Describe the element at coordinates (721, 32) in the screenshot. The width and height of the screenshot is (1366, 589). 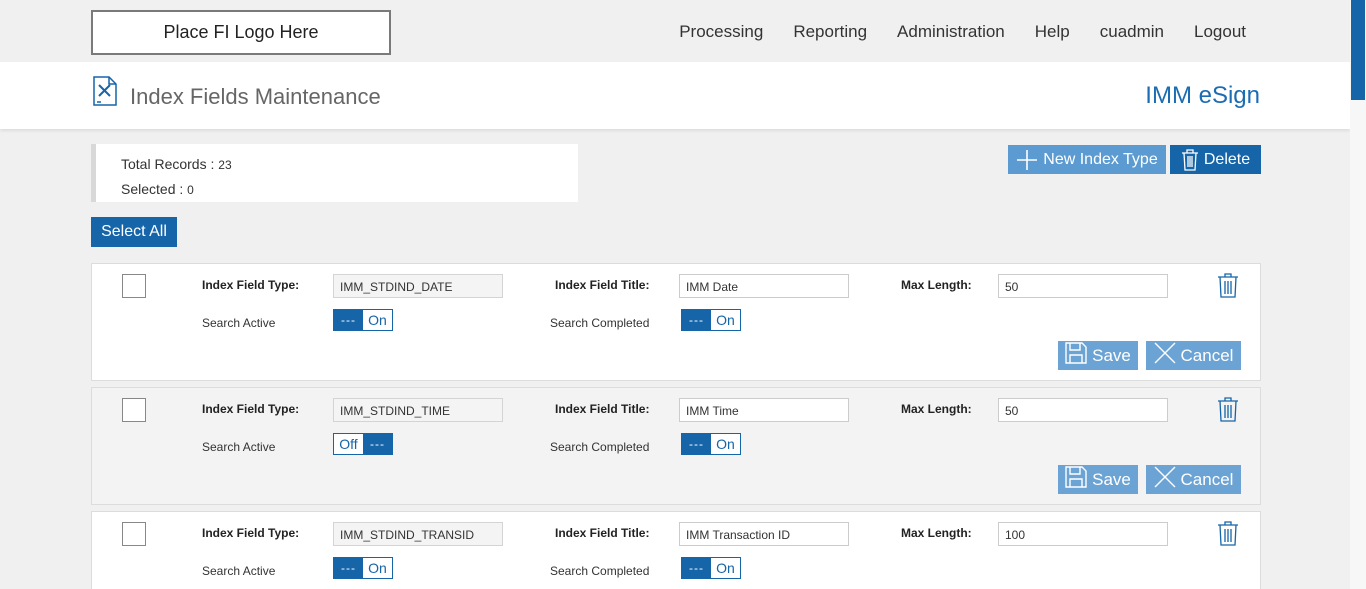
I see `nav-processing: Processing` at that location.